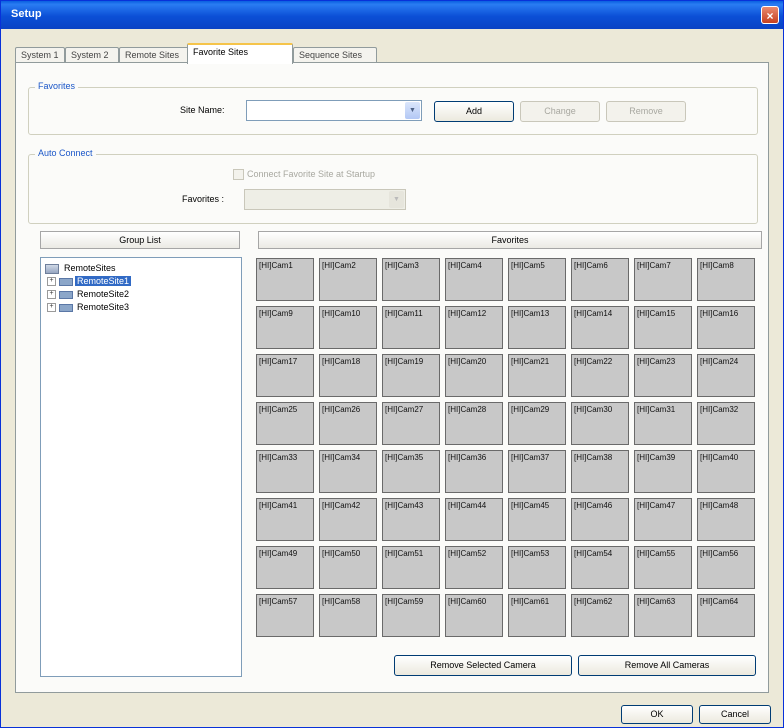 This screenshot has width=784, height=728. I want to click on camera-slot: [HI]Cam30, so click(600, 423).